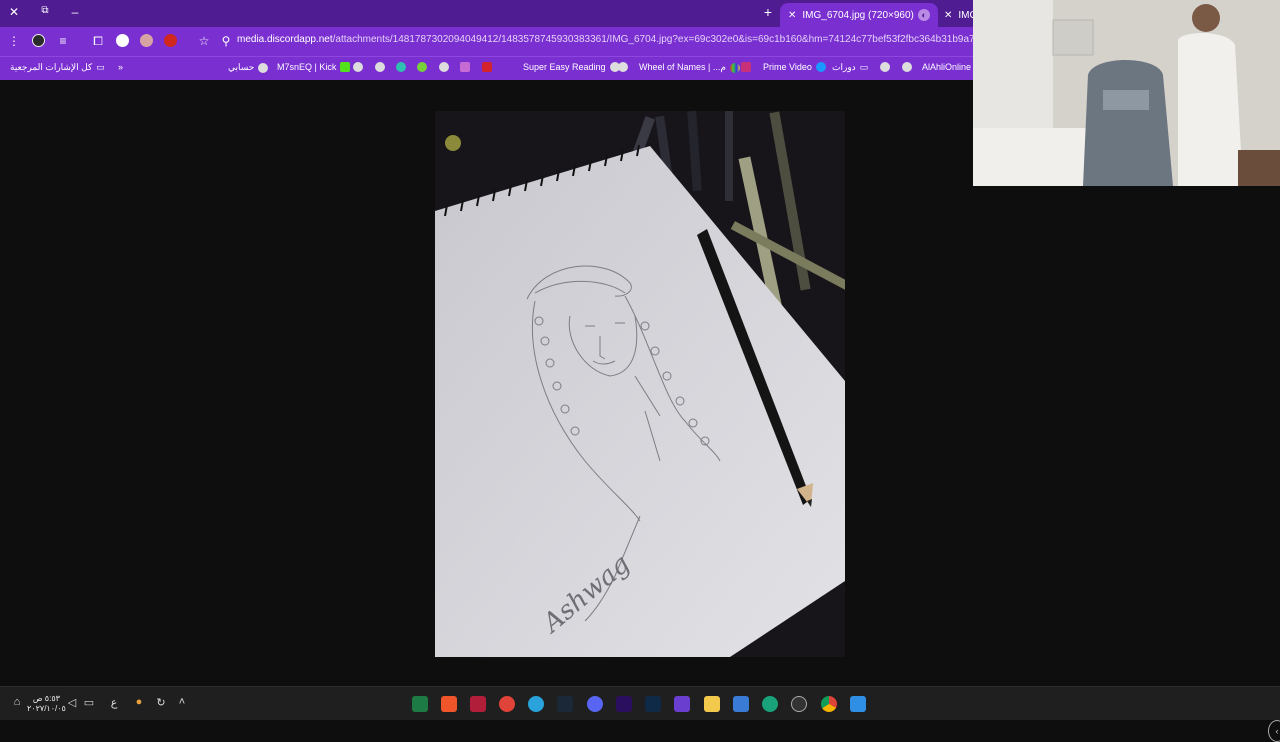 The image size is (1280, 742). I want to click on photoshop-icon, so click(653, 704).